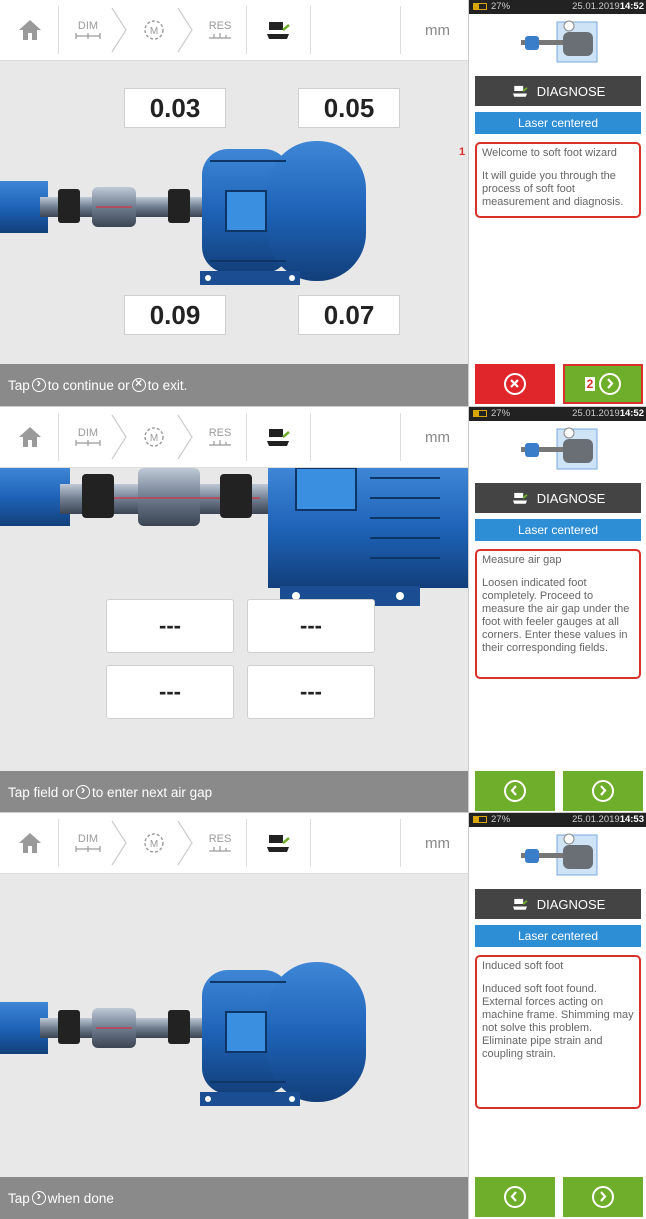 The width and height of the screenshot is (646, 1219). Describe the element at coordinates (41, 792) in the screenshot. I see `status-text: Tap field or` at that location.